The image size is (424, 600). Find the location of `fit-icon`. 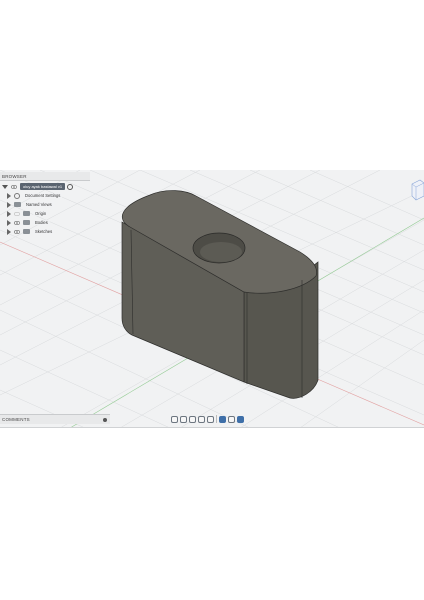

fit-icon is located at coordinates (210, 419).